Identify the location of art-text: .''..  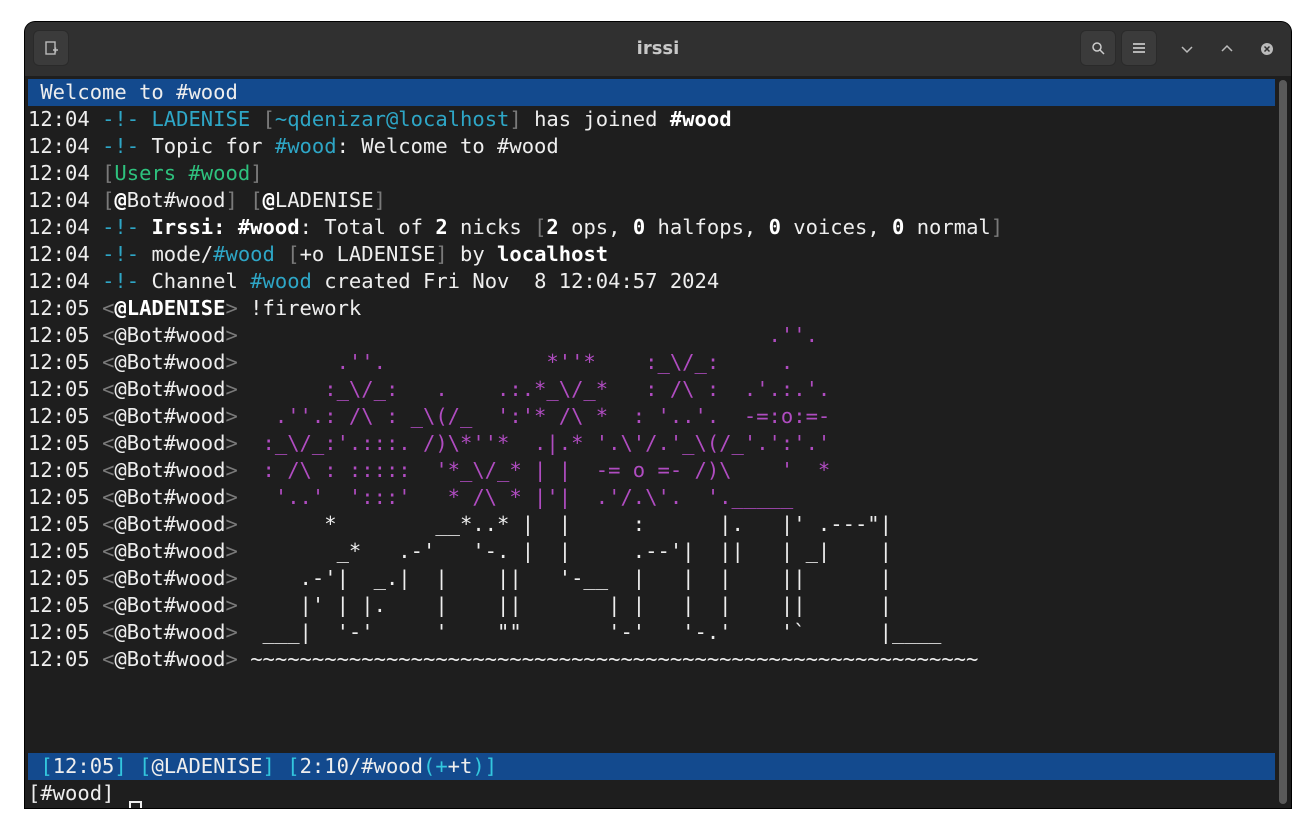
(534, 335).